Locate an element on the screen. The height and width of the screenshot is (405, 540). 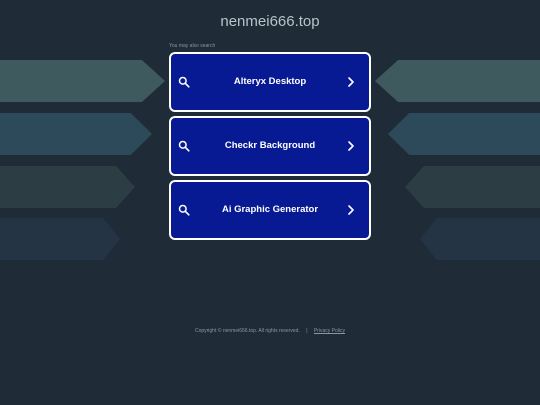
search-link-label: Checkr Background is located at coordinates (270, 145).